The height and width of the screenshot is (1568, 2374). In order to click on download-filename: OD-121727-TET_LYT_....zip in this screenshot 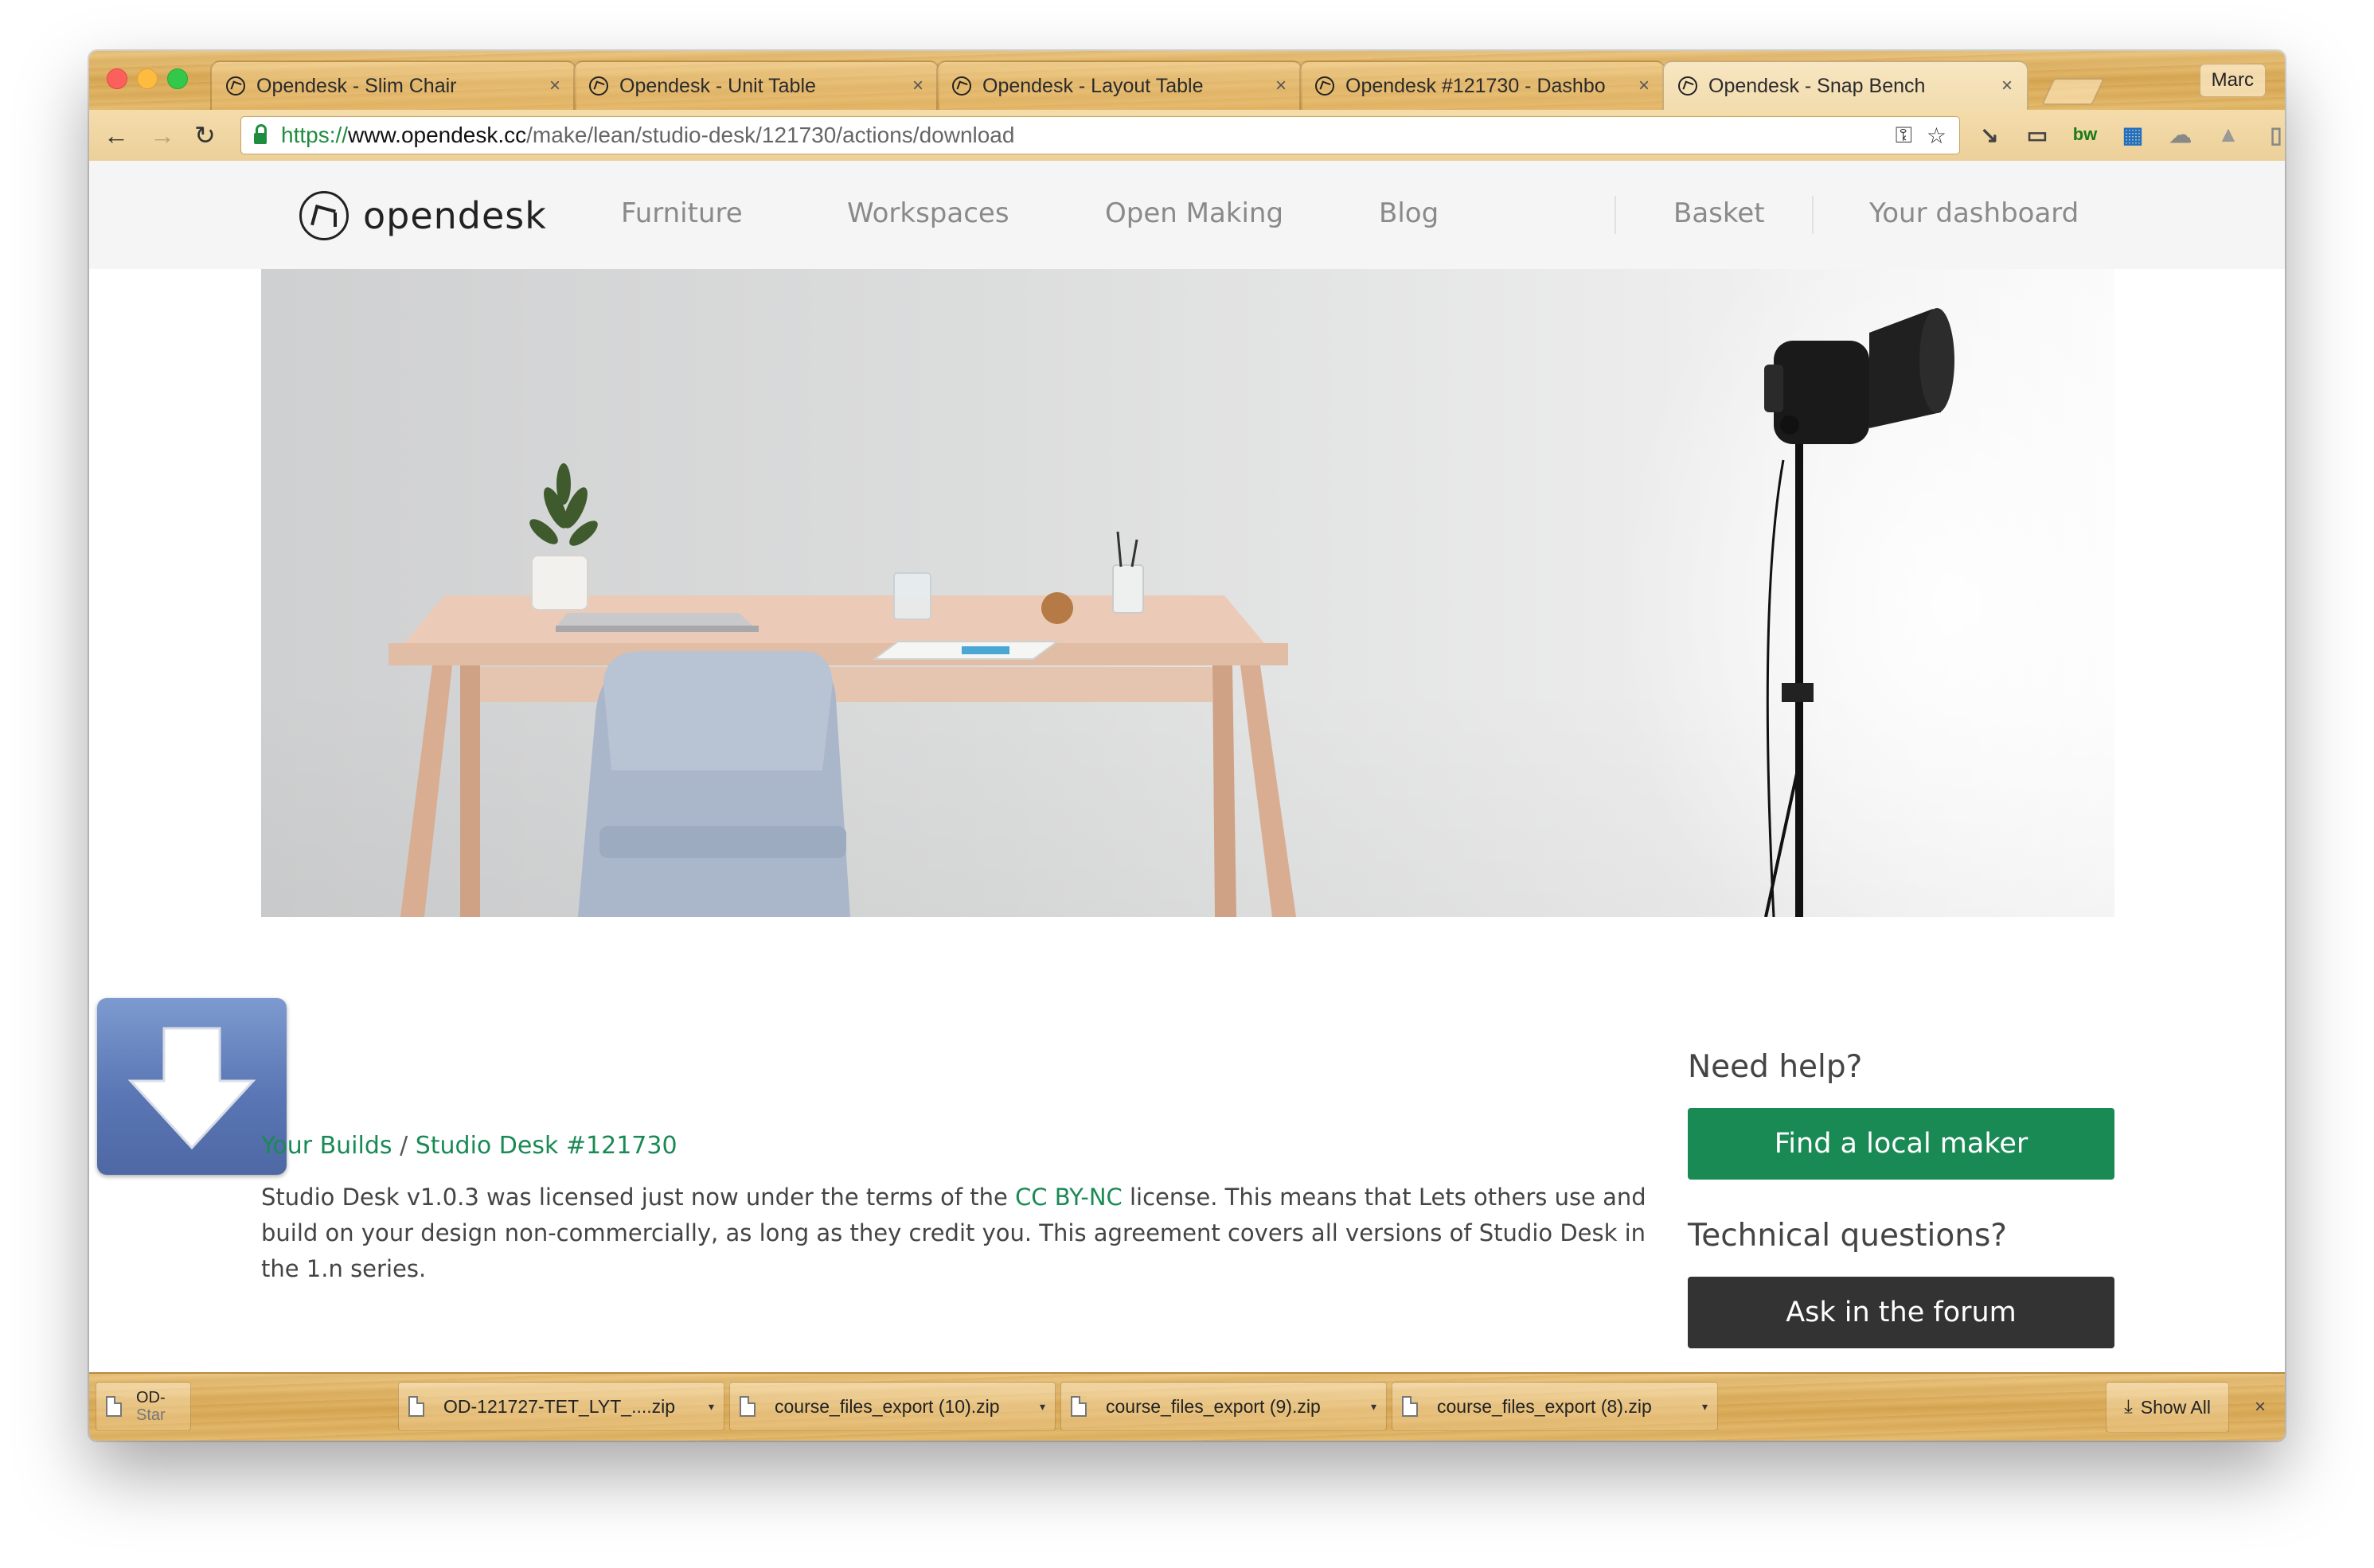, I will do `click(559, 1406)`.